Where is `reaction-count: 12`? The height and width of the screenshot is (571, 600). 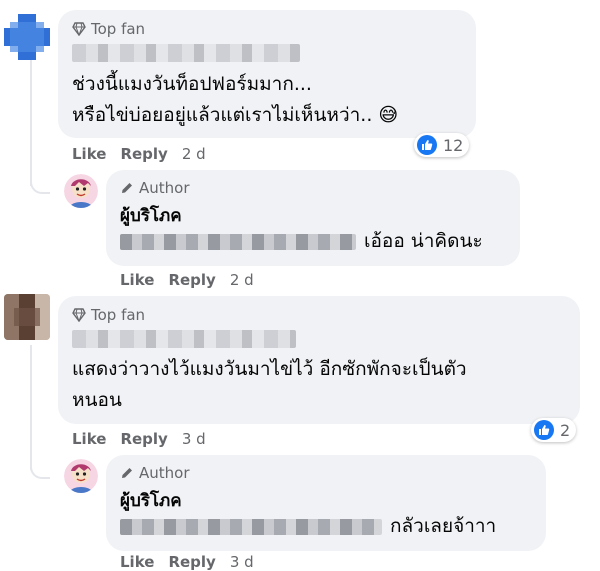 reaction-count: 12 is located at coordinates (442, 145).